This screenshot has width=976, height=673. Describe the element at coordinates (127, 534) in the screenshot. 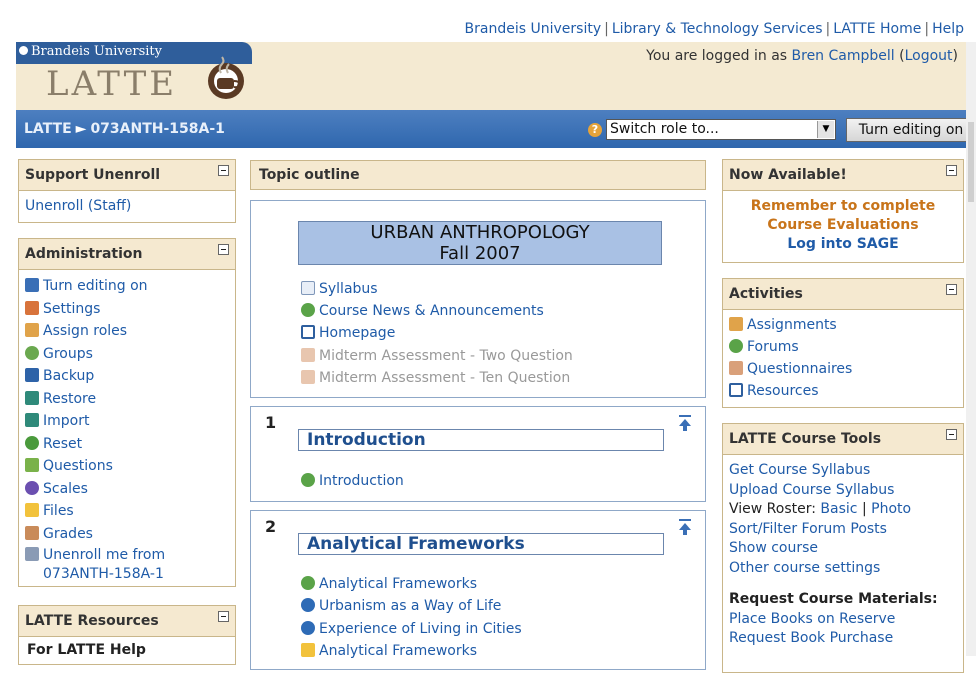

I see `admin-item-grades: Grades` at that location.